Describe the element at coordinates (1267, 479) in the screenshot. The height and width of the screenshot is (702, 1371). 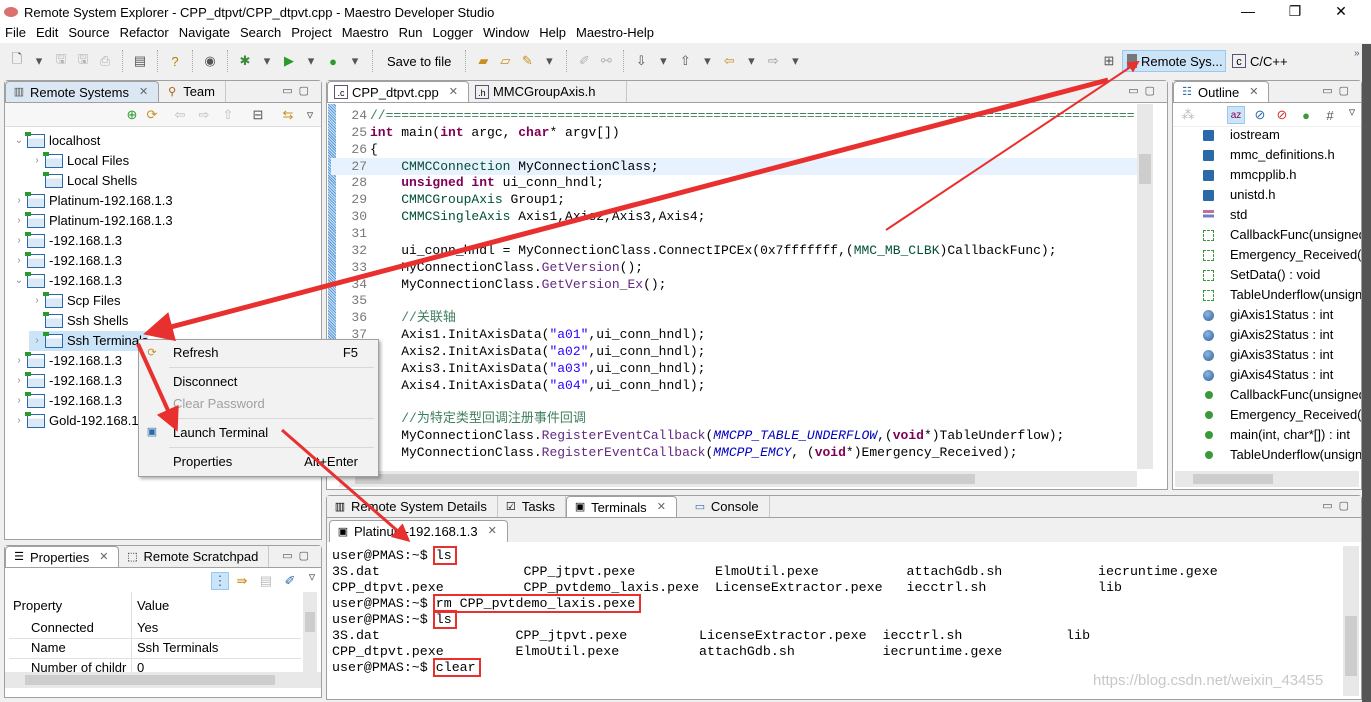
I see `outline-horizontal-scrollbar` at that location.